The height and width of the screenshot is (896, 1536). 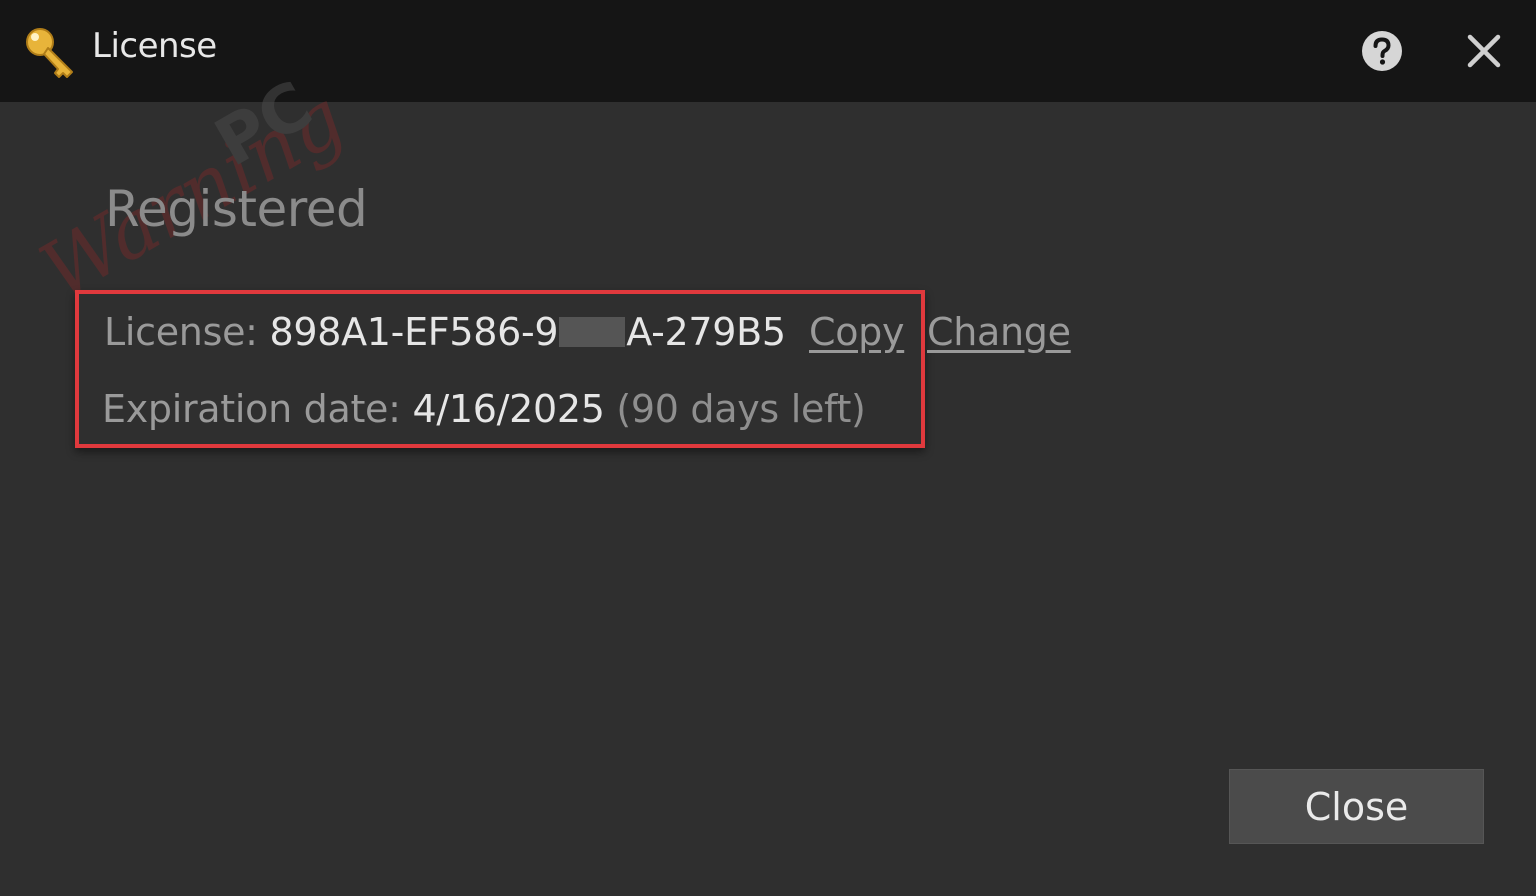 What do you see at coordinates (1356, 806) in the screenshot?
I see `close-button: Close` at bounding box center [1356, 806].